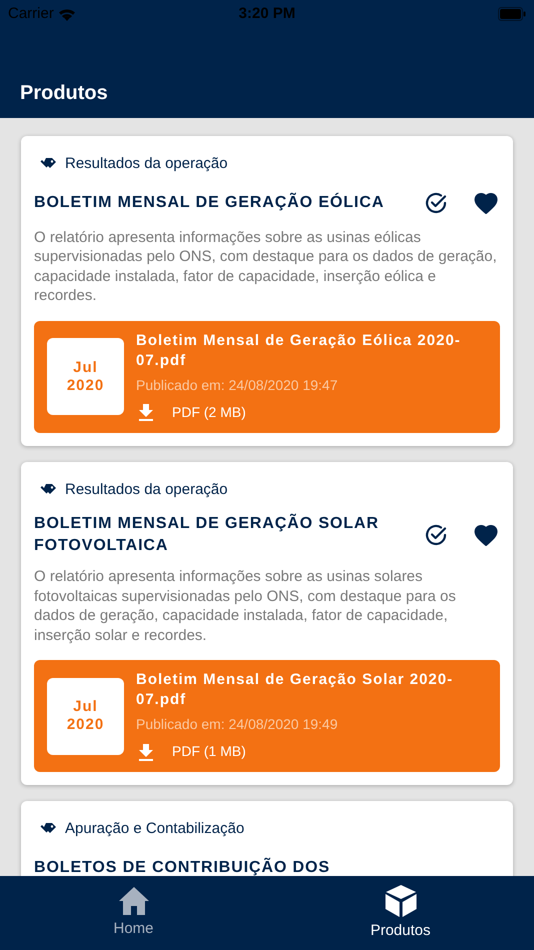  What do you see at coordinates (401, 901) in the screenshot?
I see `cube-icon` at bounding box center [401, 901].